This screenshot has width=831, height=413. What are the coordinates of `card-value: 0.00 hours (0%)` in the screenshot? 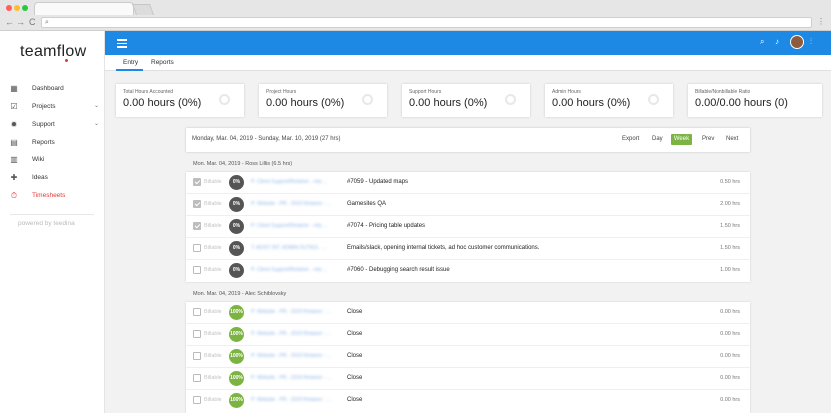 It's located at (591, 103).